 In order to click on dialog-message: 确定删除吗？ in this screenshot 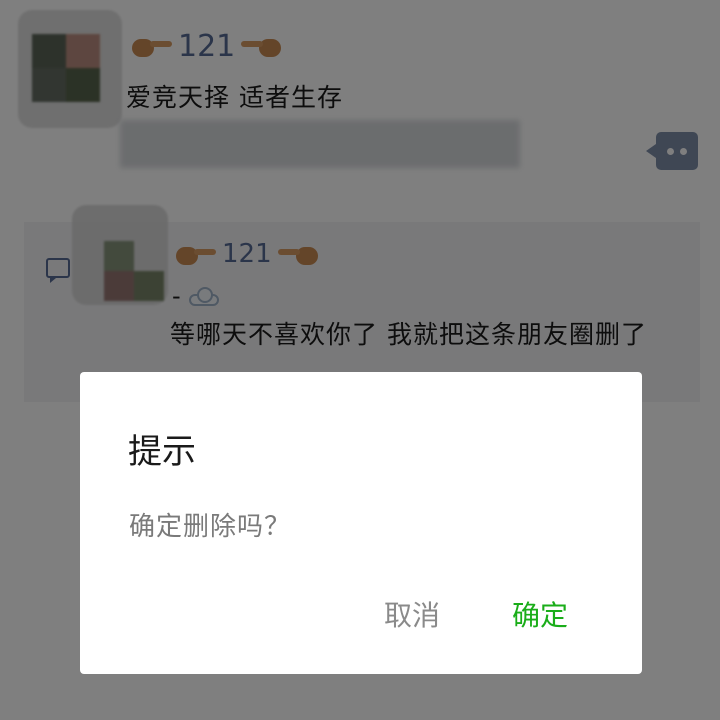, I will do `click(210, 527)`.